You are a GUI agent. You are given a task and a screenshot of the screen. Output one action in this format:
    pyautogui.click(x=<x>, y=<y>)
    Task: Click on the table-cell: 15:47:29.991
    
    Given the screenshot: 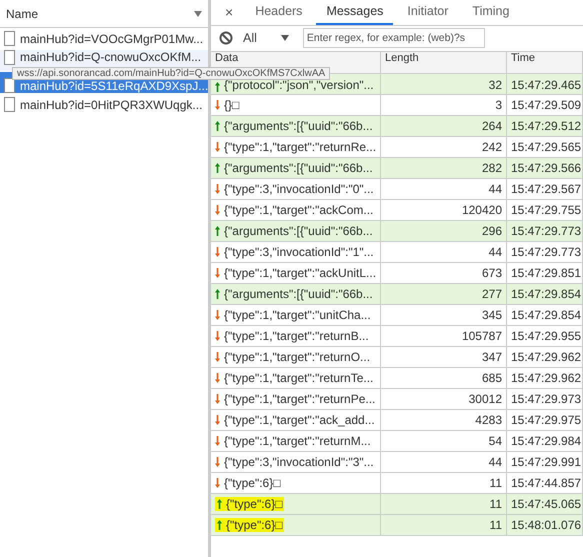 What is the action you would take?
    pyautogui.click(x=545, y=462)
    